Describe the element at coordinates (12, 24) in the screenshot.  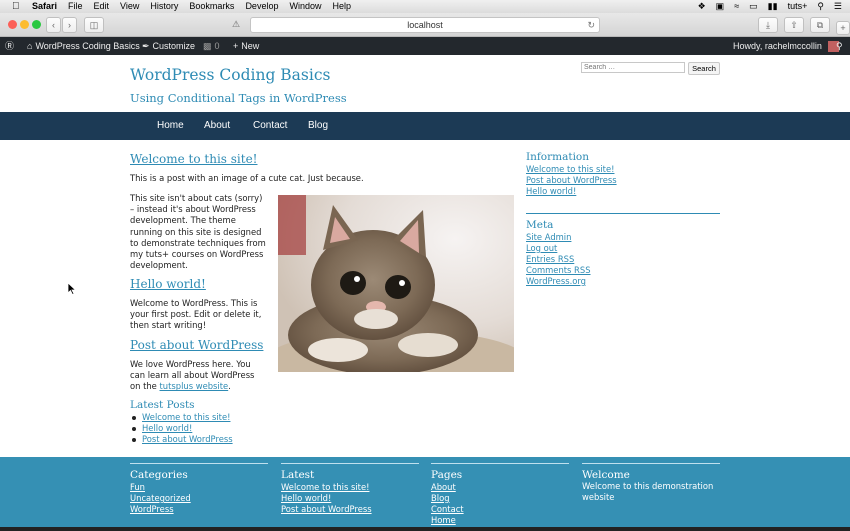
I see `close-window-icon` at that location.